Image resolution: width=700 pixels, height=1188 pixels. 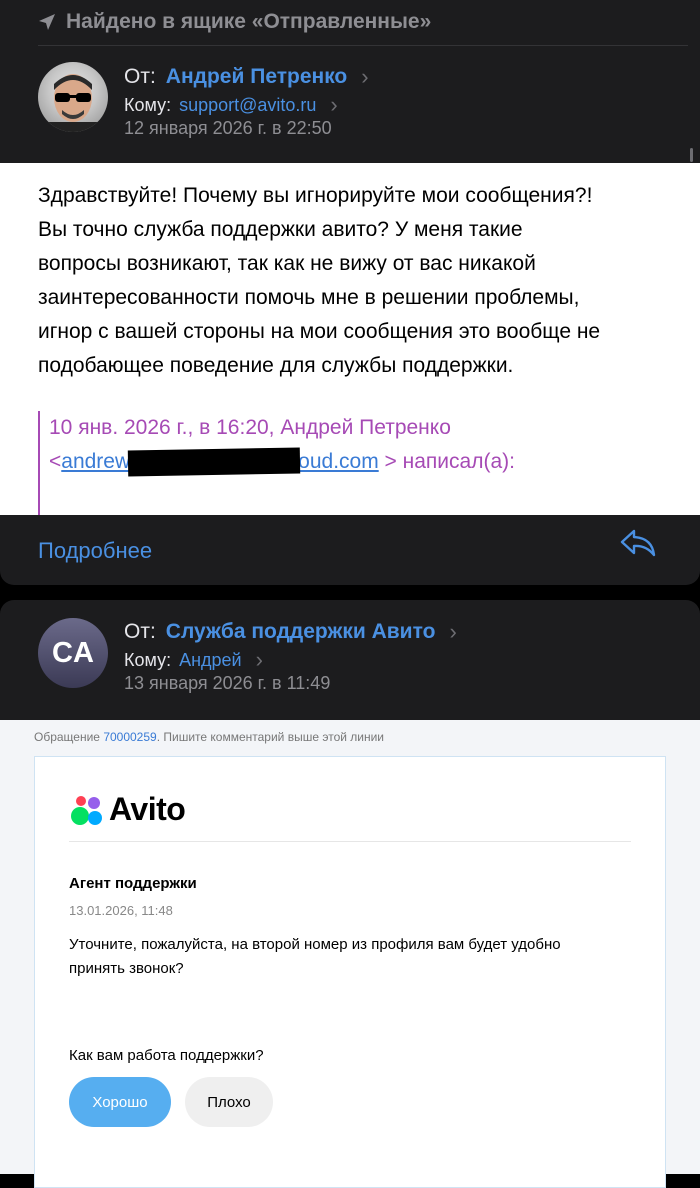 What do you see at coordinates (86, 810) in the screenshot?
I see `avito-logo-icon` at bounding box center [86, 810].